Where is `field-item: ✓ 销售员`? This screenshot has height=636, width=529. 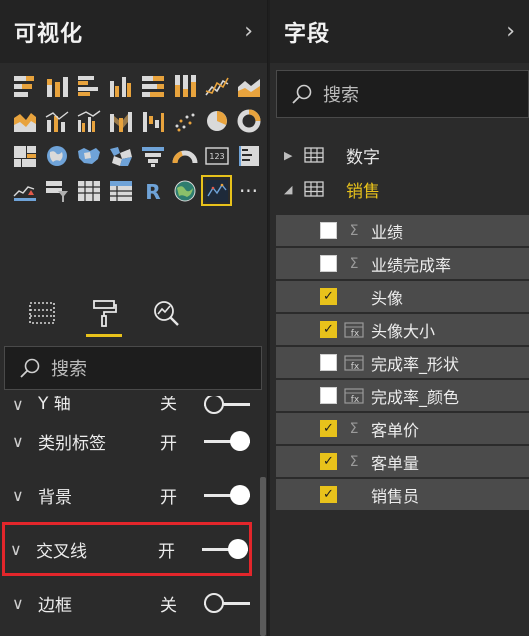 field-item: ✓ 销售员 is located at coordinates (402, 494).